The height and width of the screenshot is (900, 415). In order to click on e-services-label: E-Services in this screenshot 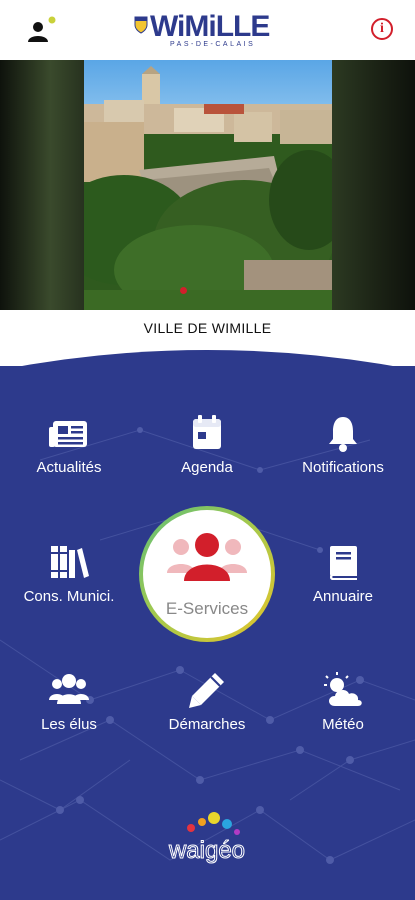, I will do `click(207, 608)`.